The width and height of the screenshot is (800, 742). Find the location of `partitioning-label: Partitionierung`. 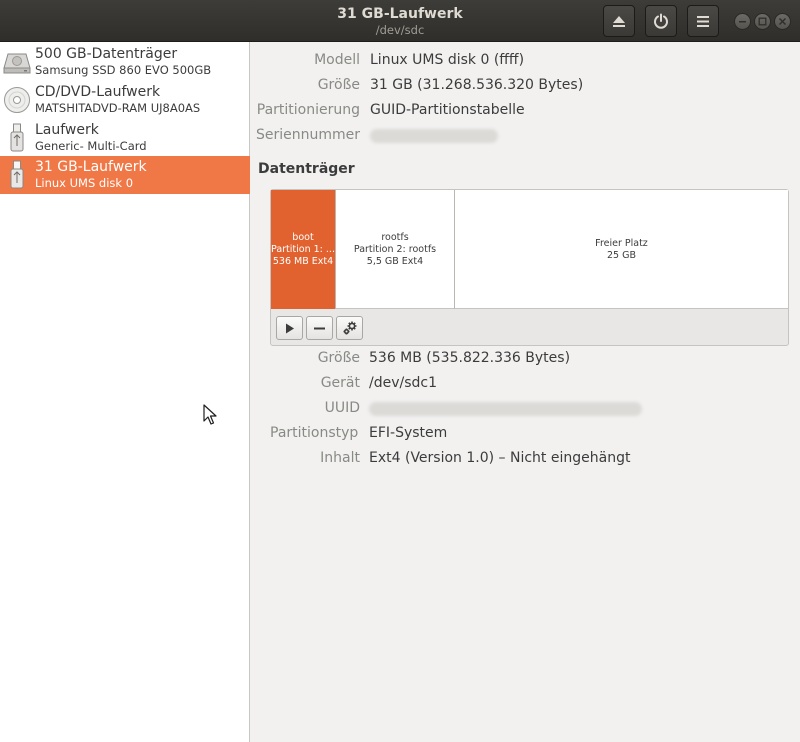

partitioning-label: Partitionierung is located at coordinates (308, 110).